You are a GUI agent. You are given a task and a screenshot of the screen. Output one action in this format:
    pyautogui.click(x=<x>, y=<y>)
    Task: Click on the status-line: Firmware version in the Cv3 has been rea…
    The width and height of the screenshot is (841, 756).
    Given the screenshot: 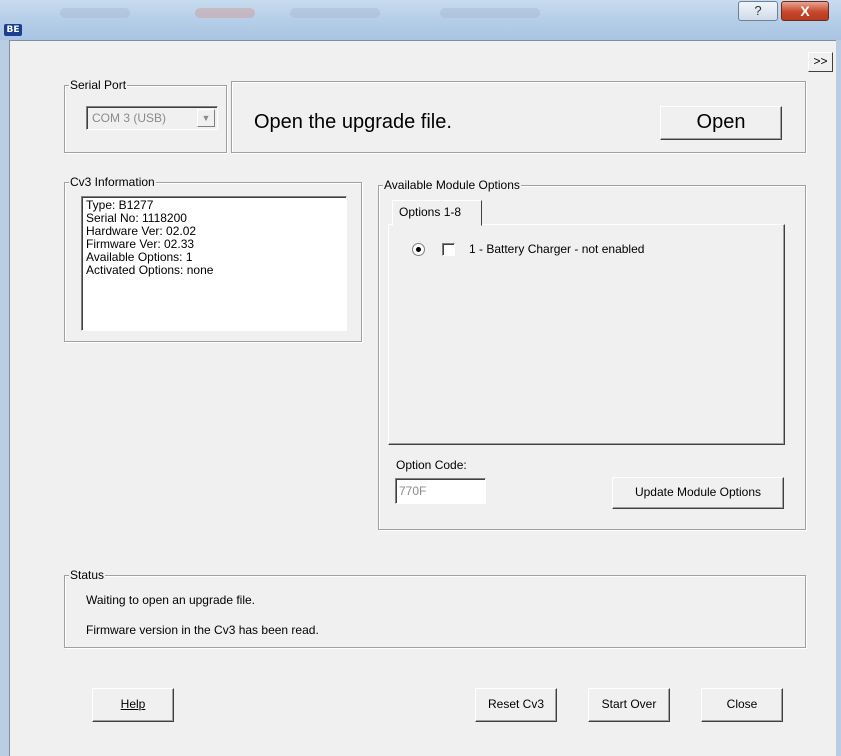 What is the action you would take?
    pyautogui.click(x=202, y=630)
    